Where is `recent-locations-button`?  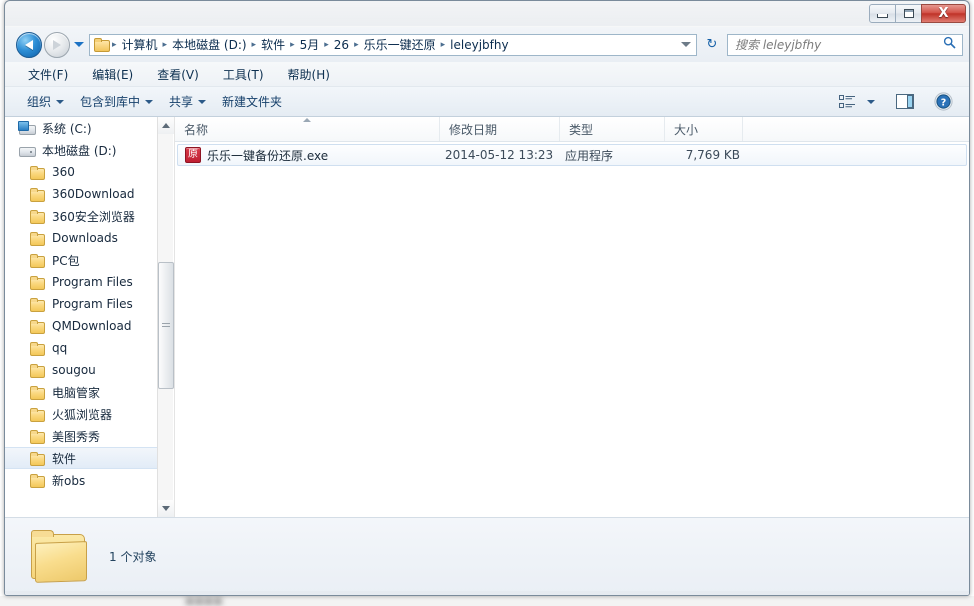
recent-locations-button is located at coordinates (79, 45).